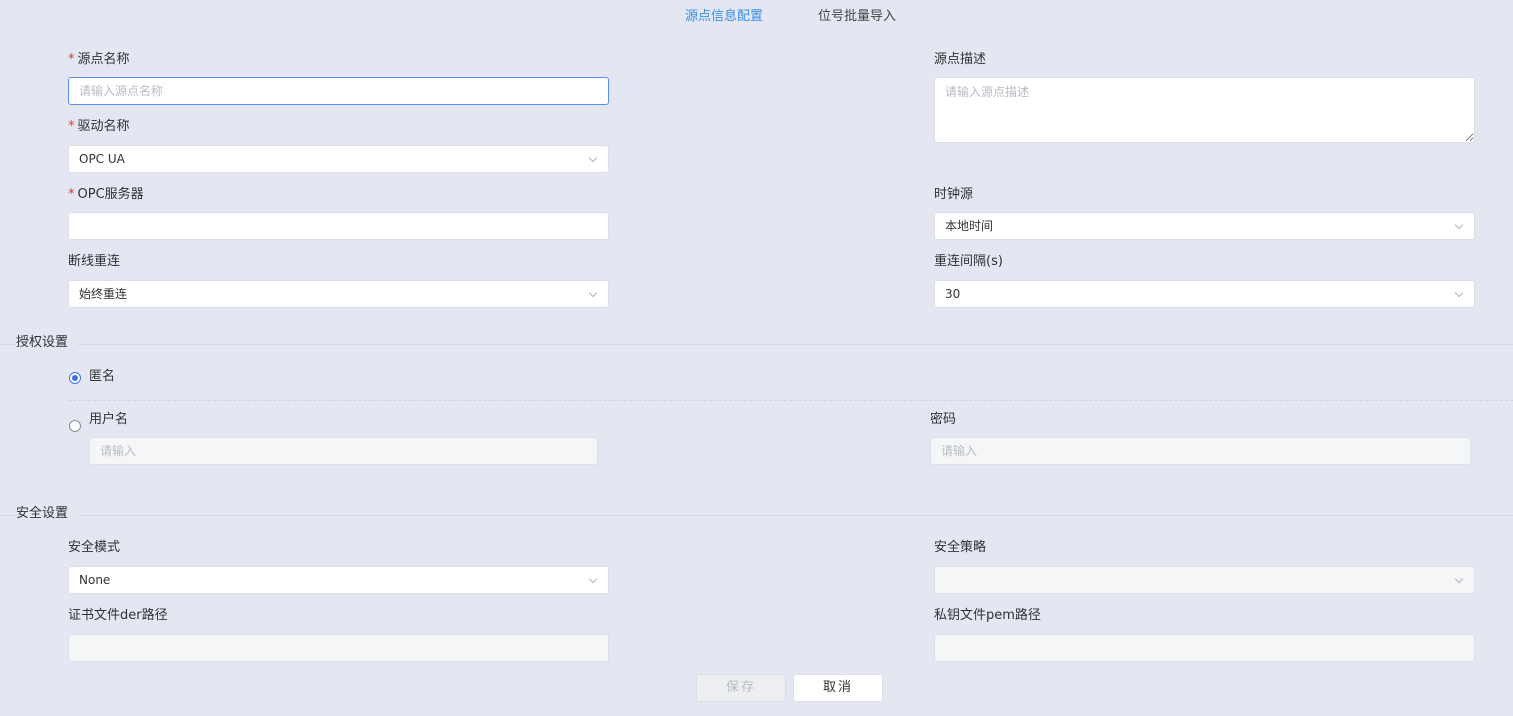 This screenshot has height=716, width=1513. What do you see at coordinates (338, 580) in the screenshot?
I see `security-mode-select: None` at bounding box center [338, 580].